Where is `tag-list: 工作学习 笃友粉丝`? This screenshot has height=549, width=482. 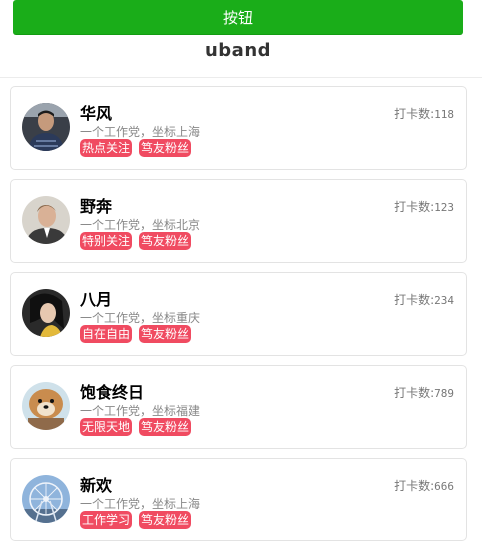 tag-list: 工作学习 笃友粉丝 is located at coordinates (139, 520).